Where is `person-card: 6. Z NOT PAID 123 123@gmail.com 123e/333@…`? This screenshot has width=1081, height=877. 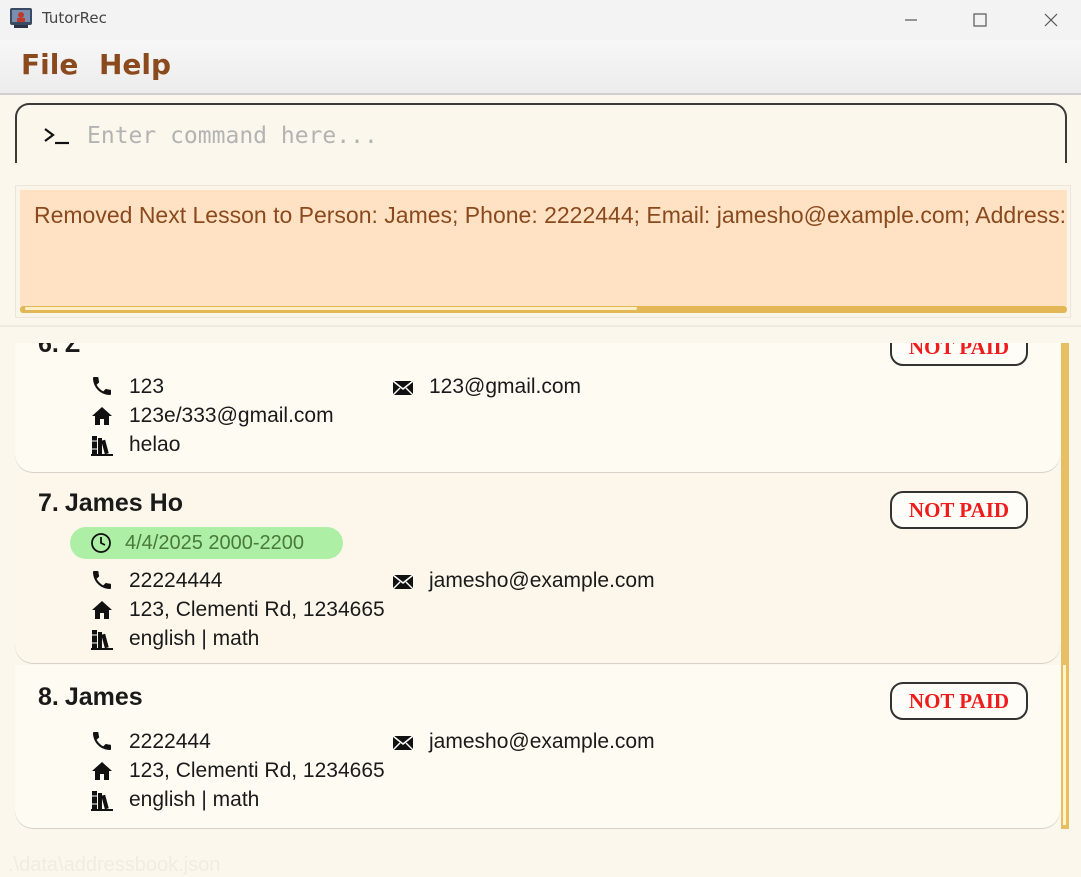
person-card: 6. Z NOT PAID 123 123@gmail.com 123e/333@… is located at coordinates (537, 407).